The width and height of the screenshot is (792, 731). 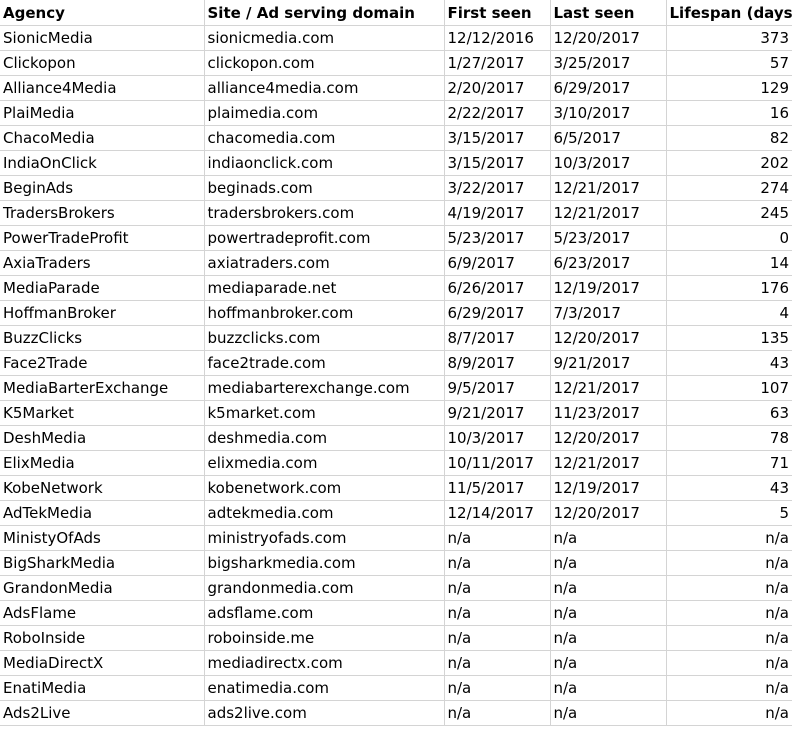 What do you see at coordinates (608, 113) in the screenshot?
I see `last-seen-cell: 3/10/2017` at bounding box center [608, 113].